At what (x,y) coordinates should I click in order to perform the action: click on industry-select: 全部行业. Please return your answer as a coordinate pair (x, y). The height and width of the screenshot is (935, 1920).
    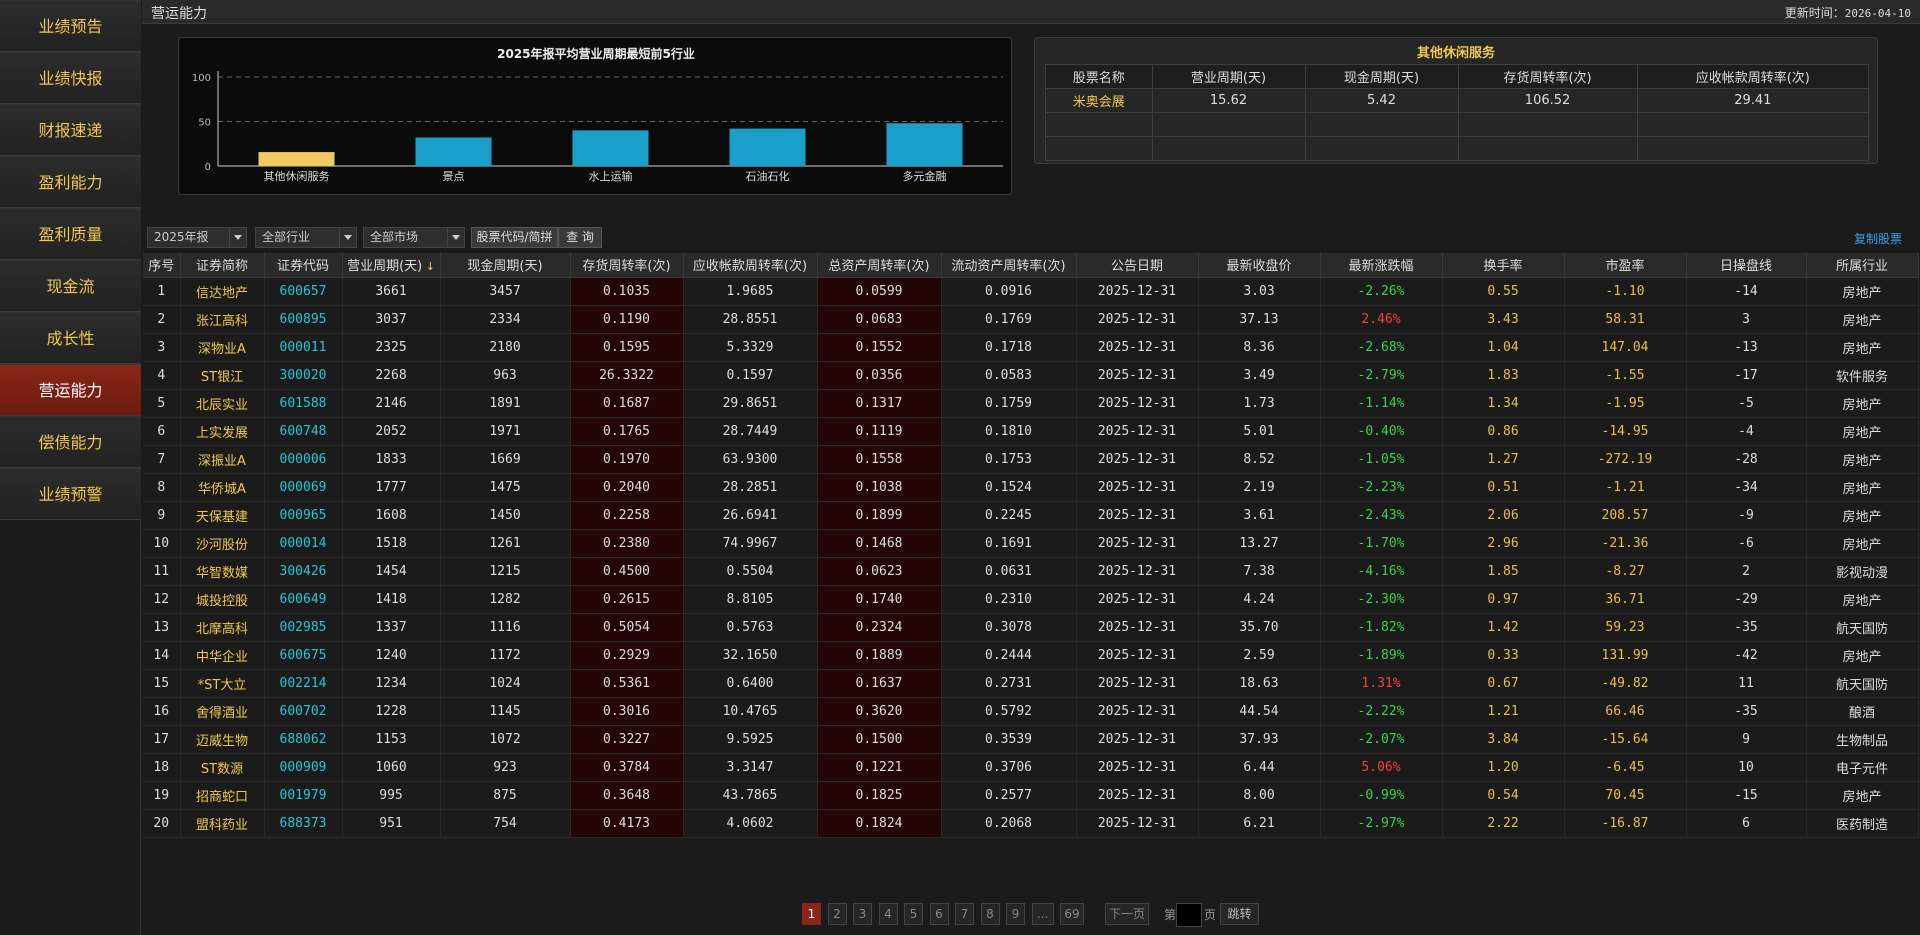
    Looking at the image, I should click on (306, 237).